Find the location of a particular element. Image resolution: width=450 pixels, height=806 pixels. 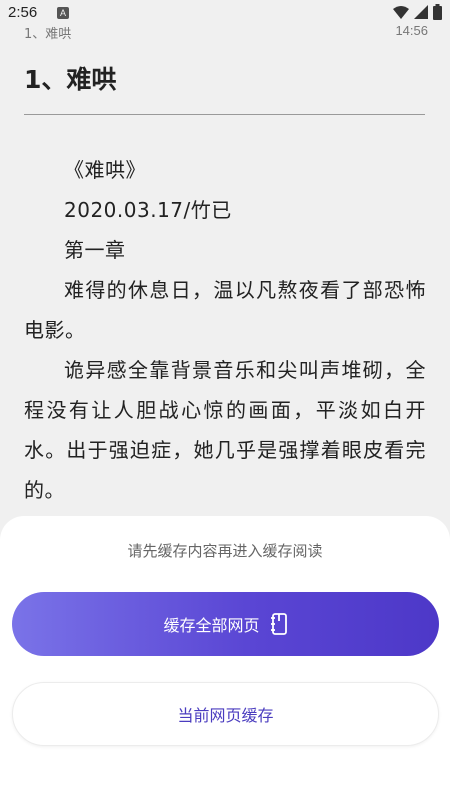

cache-current-button: 当前网页缓存 is located at coordinates (225, 714).